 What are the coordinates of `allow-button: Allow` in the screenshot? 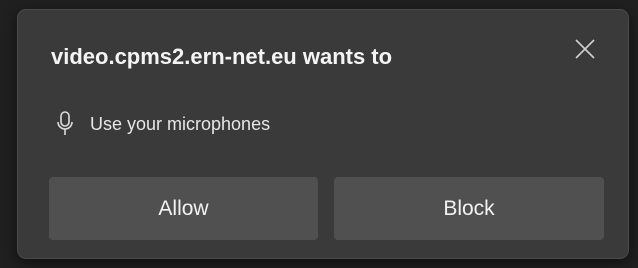 It's located at (183, 208).